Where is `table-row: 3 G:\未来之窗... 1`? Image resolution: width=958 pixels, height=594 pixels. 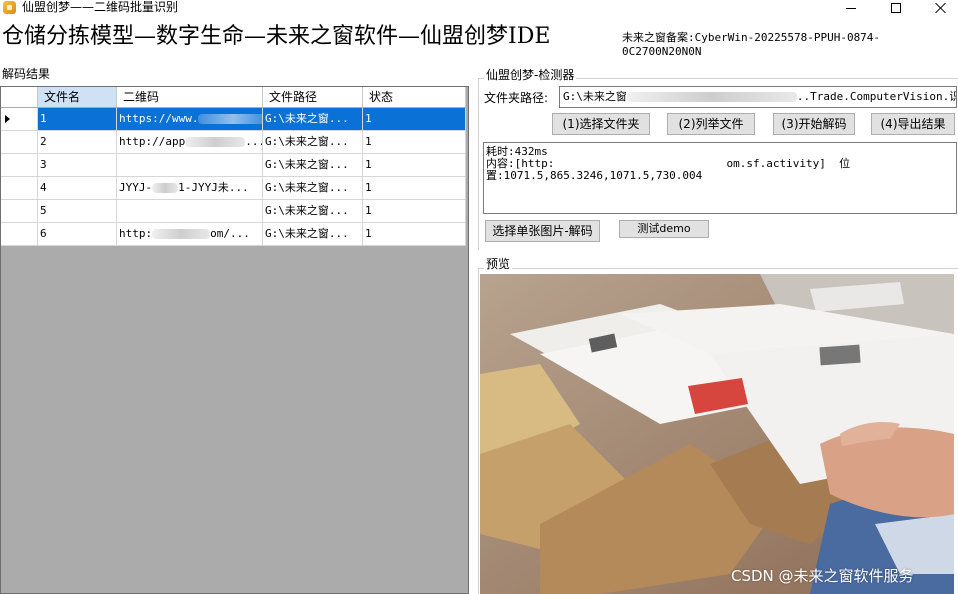 table-row: 3 G:\未来之窗... 1 is located at coordinates (233, 165).